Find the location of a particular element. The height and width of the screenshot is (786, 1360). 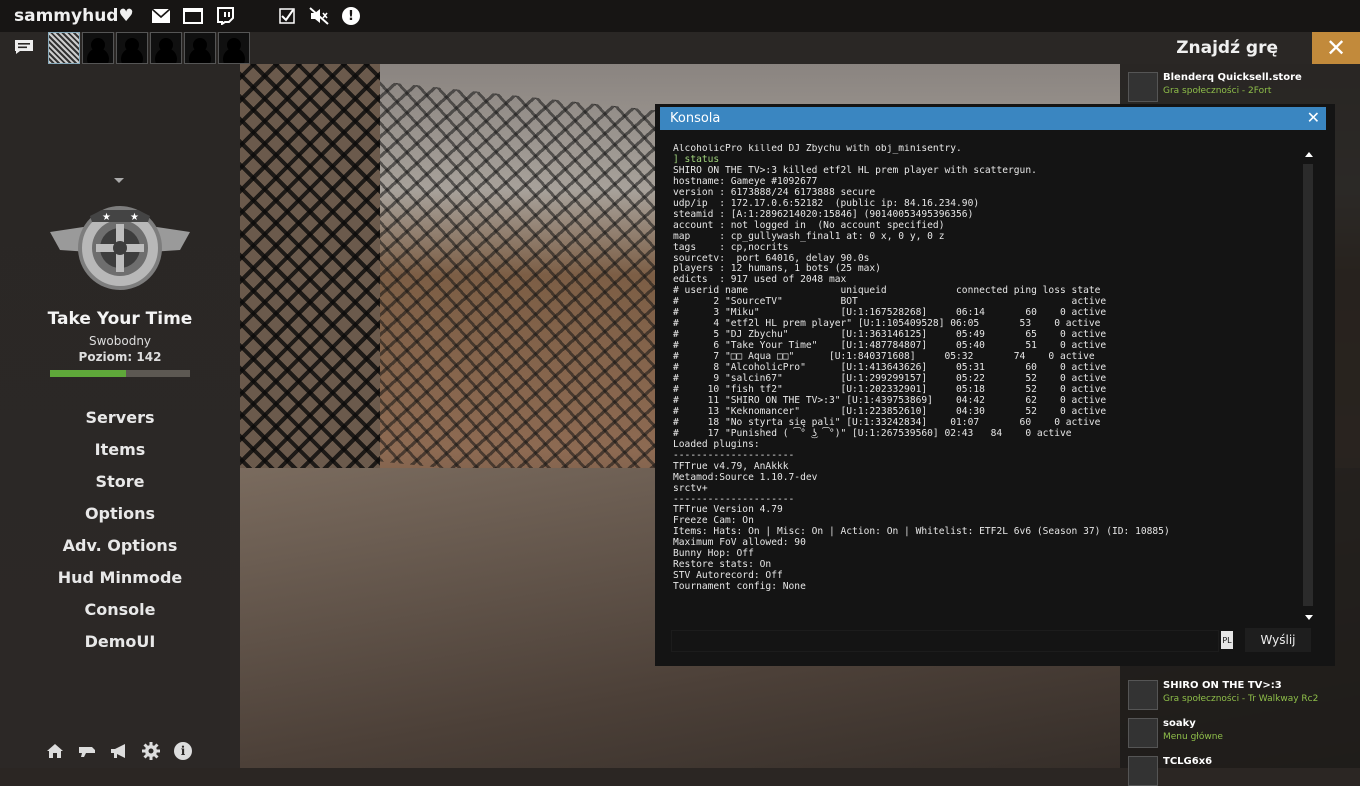

menu-item-options: Options is located at coordinates (120, 514).